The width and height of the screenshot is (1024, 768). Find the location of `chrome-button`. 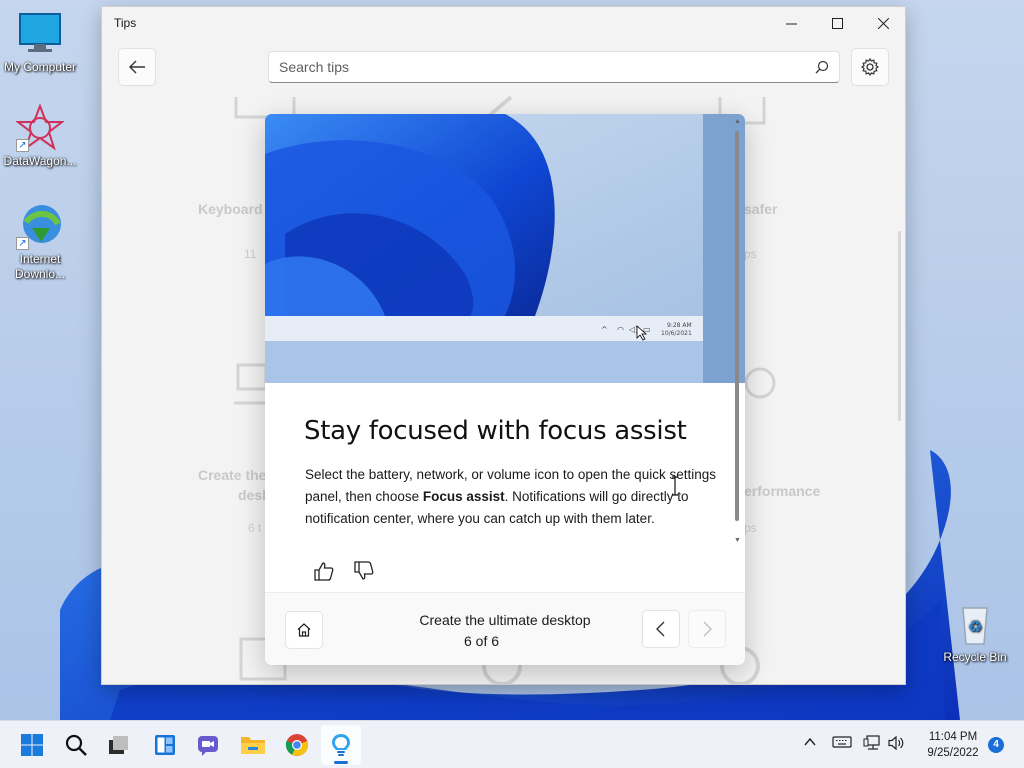

chrome-button is located at coordinates (297, 745).